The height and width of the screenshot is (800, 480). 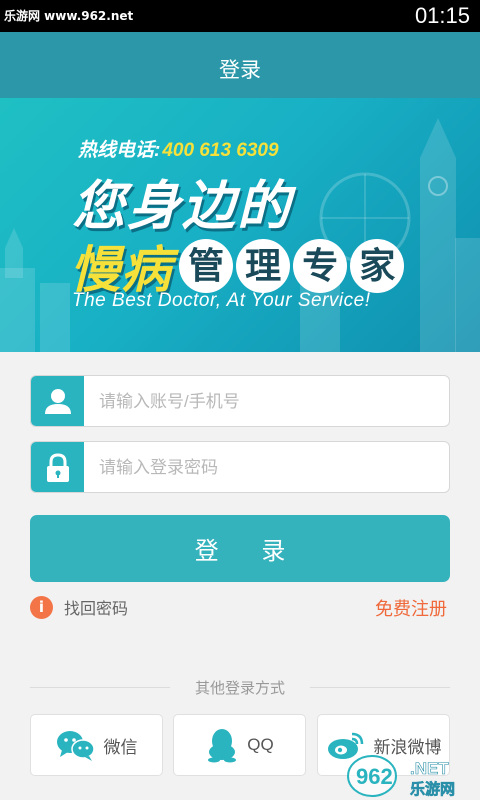 I want to click on qq-label: QQ, so click(x=260, y=744).